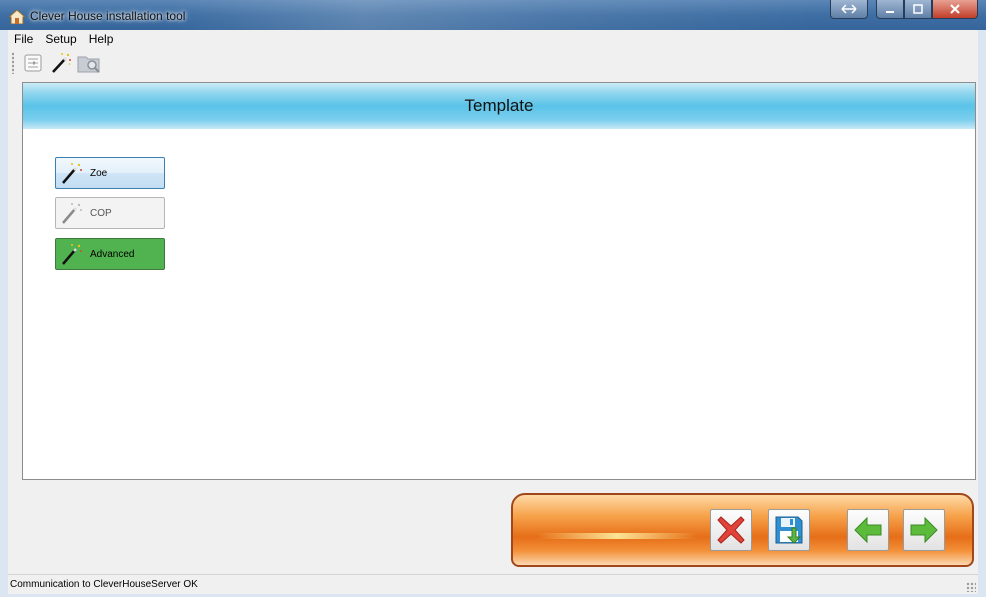 The height and width of the screenshot is (597, 986). Describe the element at coordinates (971, 587) in the screenshot. I see `resize-grip` at that location.